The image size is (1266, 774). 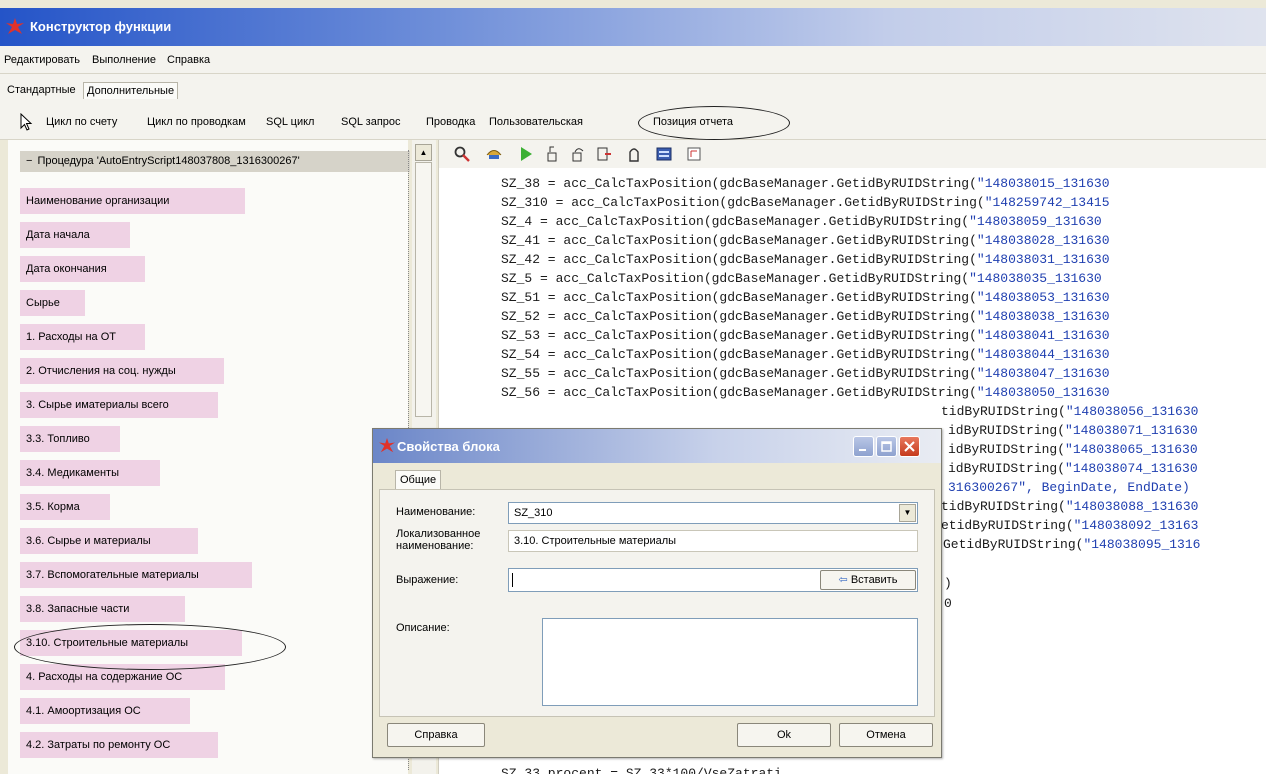 What do you see at coordinates (657, 446) in the screenshot?
I see `dialog-title-bar: Свойства блока` at bounding box center [657, 446].